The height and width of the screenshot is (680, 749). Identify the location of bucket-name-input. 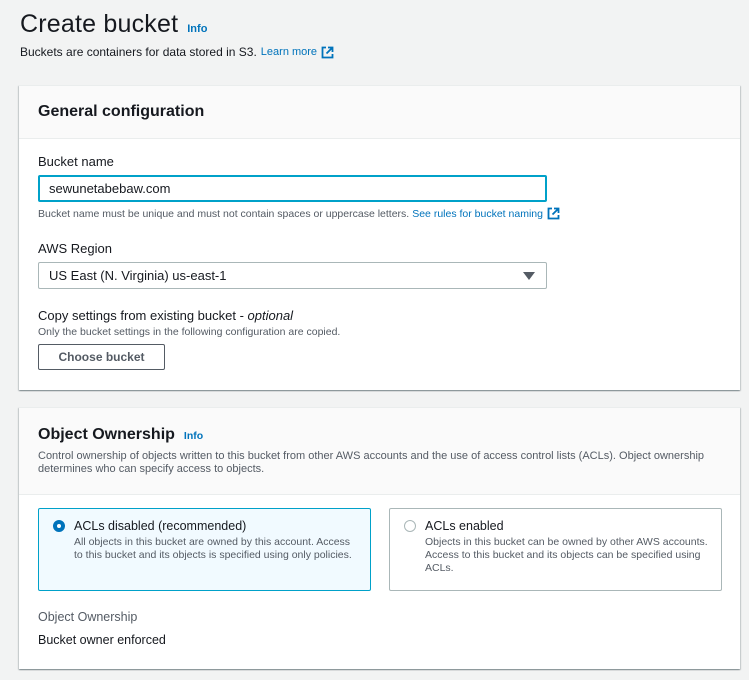
(292, 188).